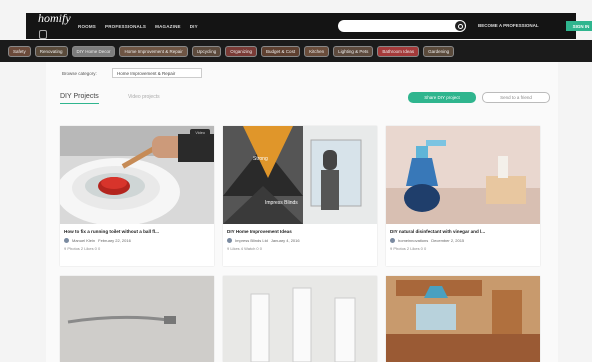 This screenshot has height=362, width=592. Describe the element at coordinates (508, 25) in the screenshot. I see `become-professional-link: BECOME A PROFESSIONAL` at that location.